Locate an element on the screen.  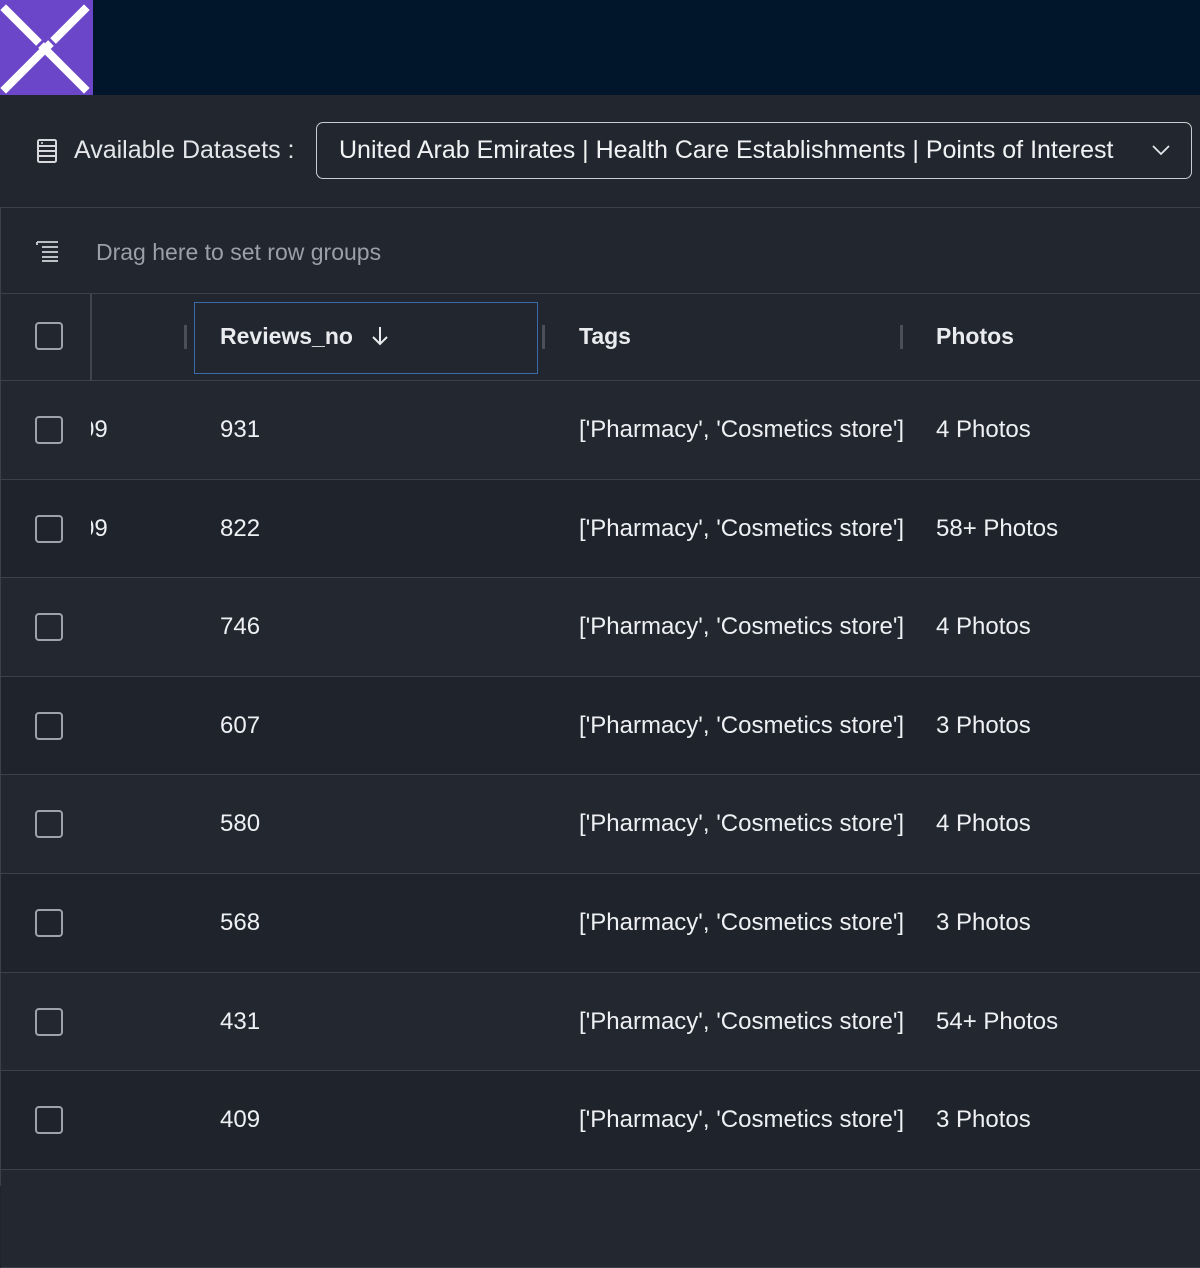
grid-header-row: Reviews_no Tags Photos is located at coordinates (600, 337).